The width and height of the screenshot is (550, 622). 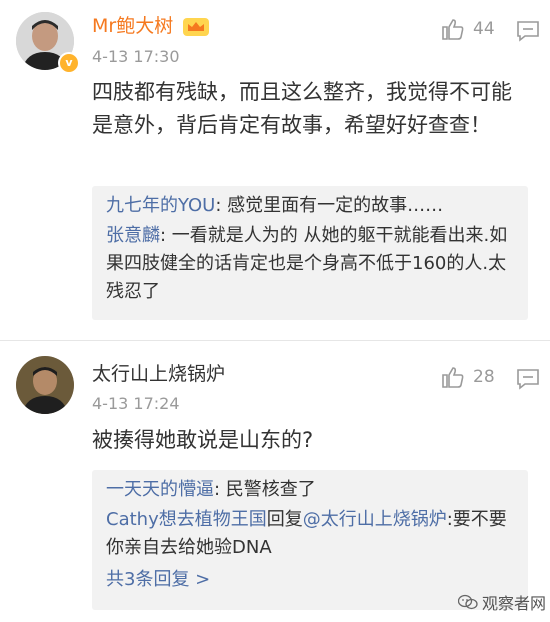 I want to click on watermark-logo-icon, so click(x=468, y=602).